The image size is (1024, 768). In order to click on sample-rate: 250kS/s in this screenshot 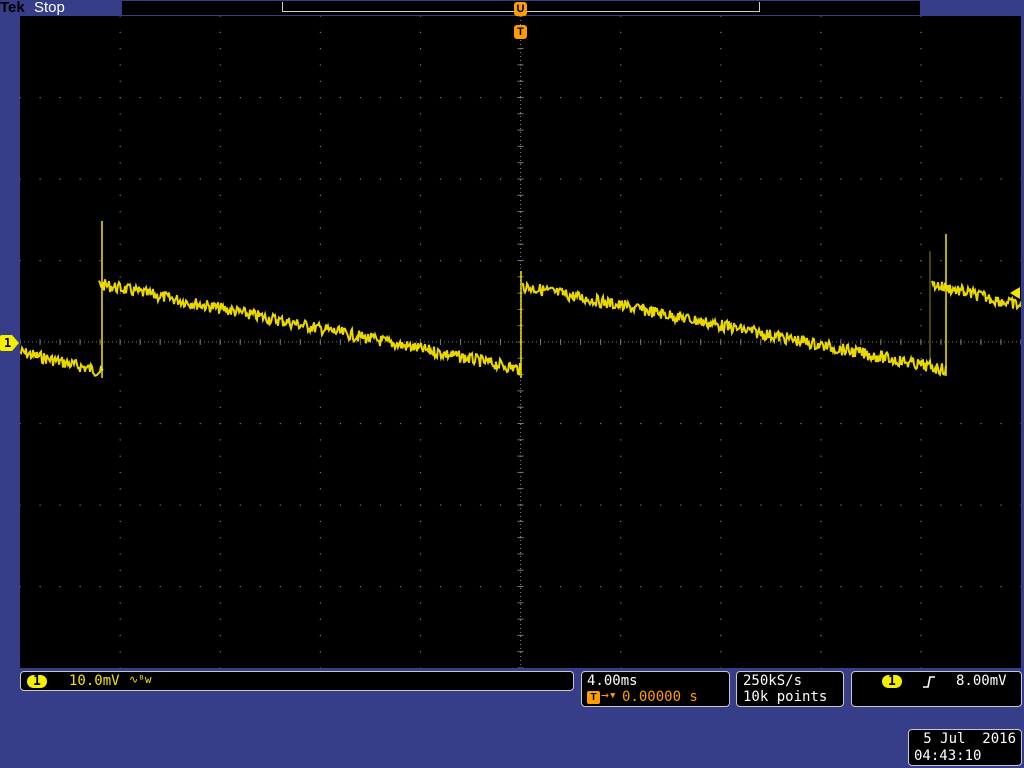, I will do `click(773, 681)`.